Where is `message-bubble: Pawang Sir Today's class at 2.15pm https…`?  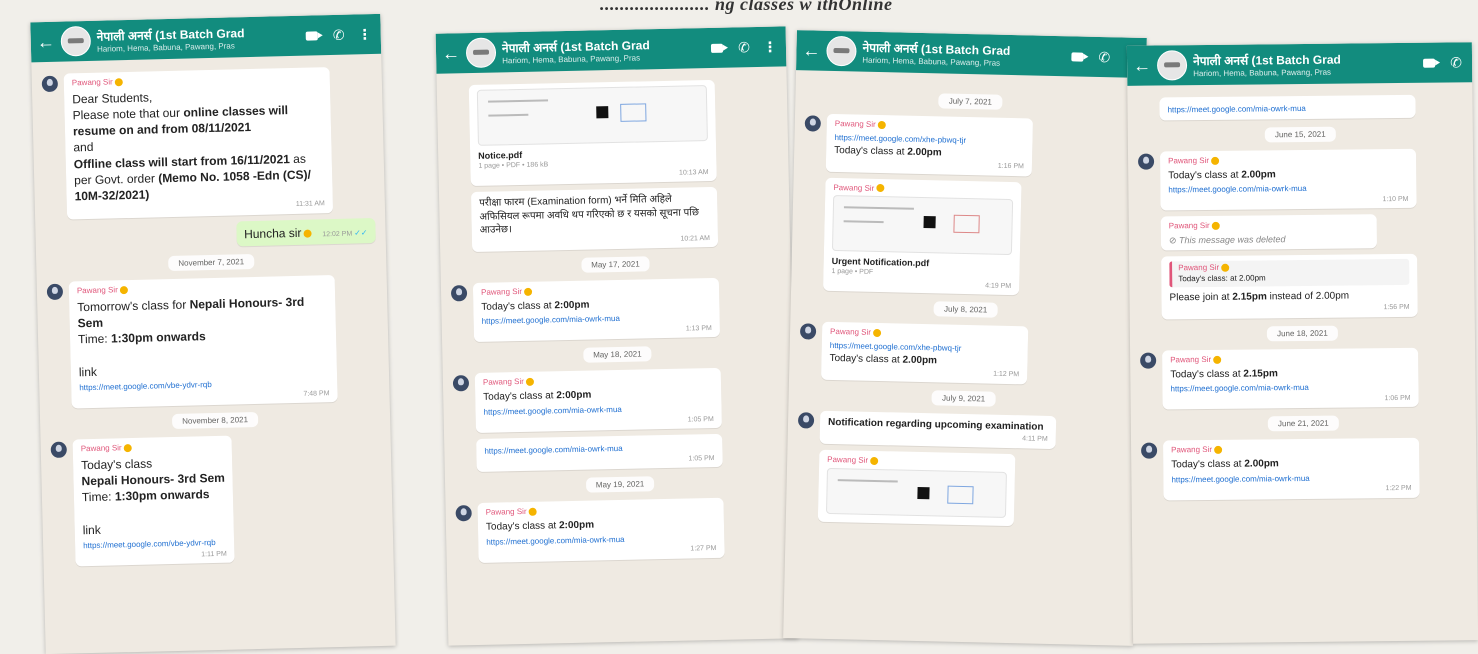 message-bubble: Pawang Sir Today's class at 2.15pm https… is located at coordinates (1290, 378).